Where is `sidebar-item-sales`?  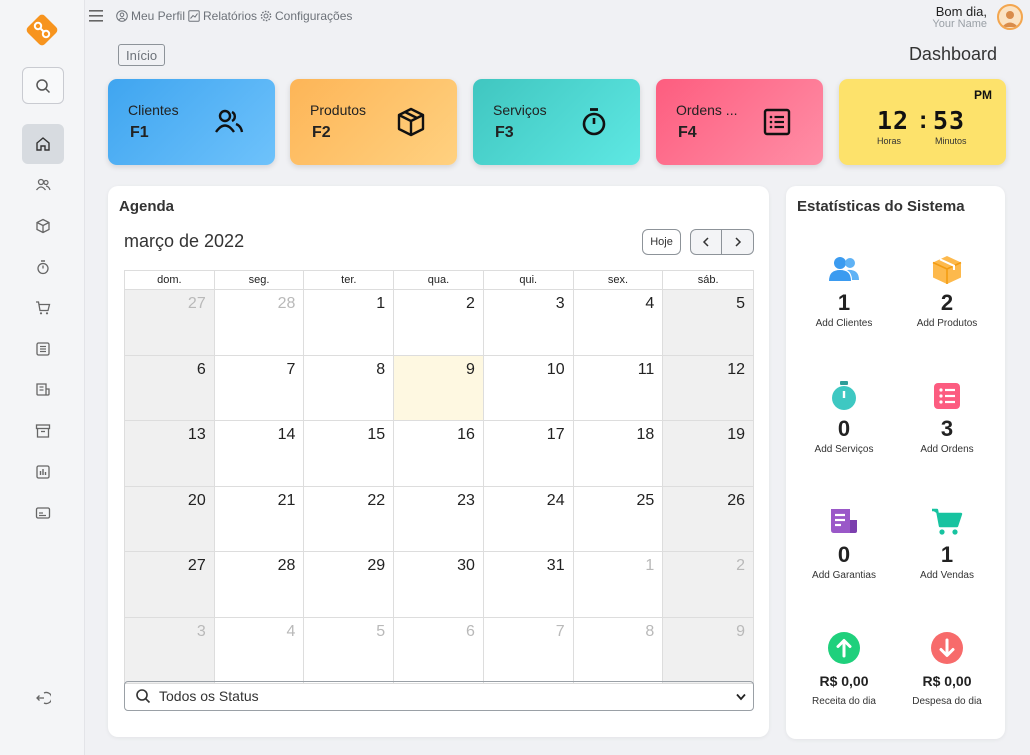
sidebar-item-sales is located at coordinates (43, 308).